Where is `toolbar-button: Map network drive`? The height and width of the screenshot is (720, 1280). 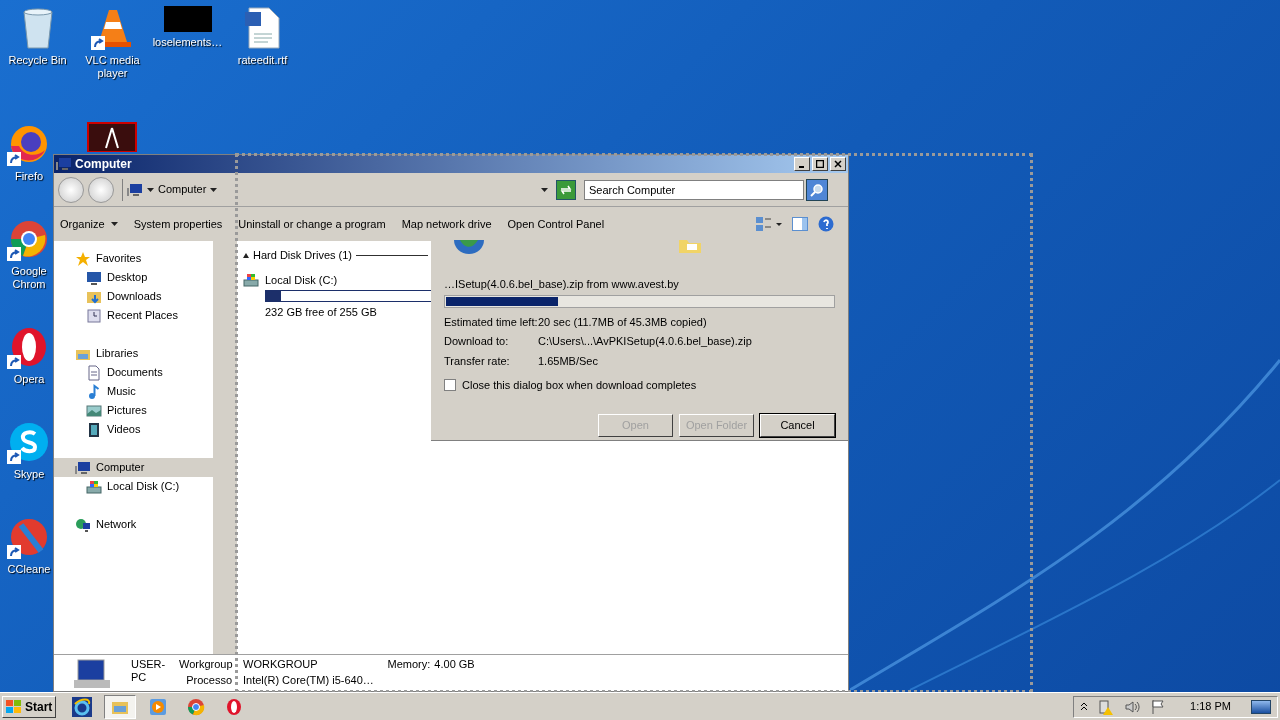
toolbar-button: Map network drive is located at coordinates (446, 224).